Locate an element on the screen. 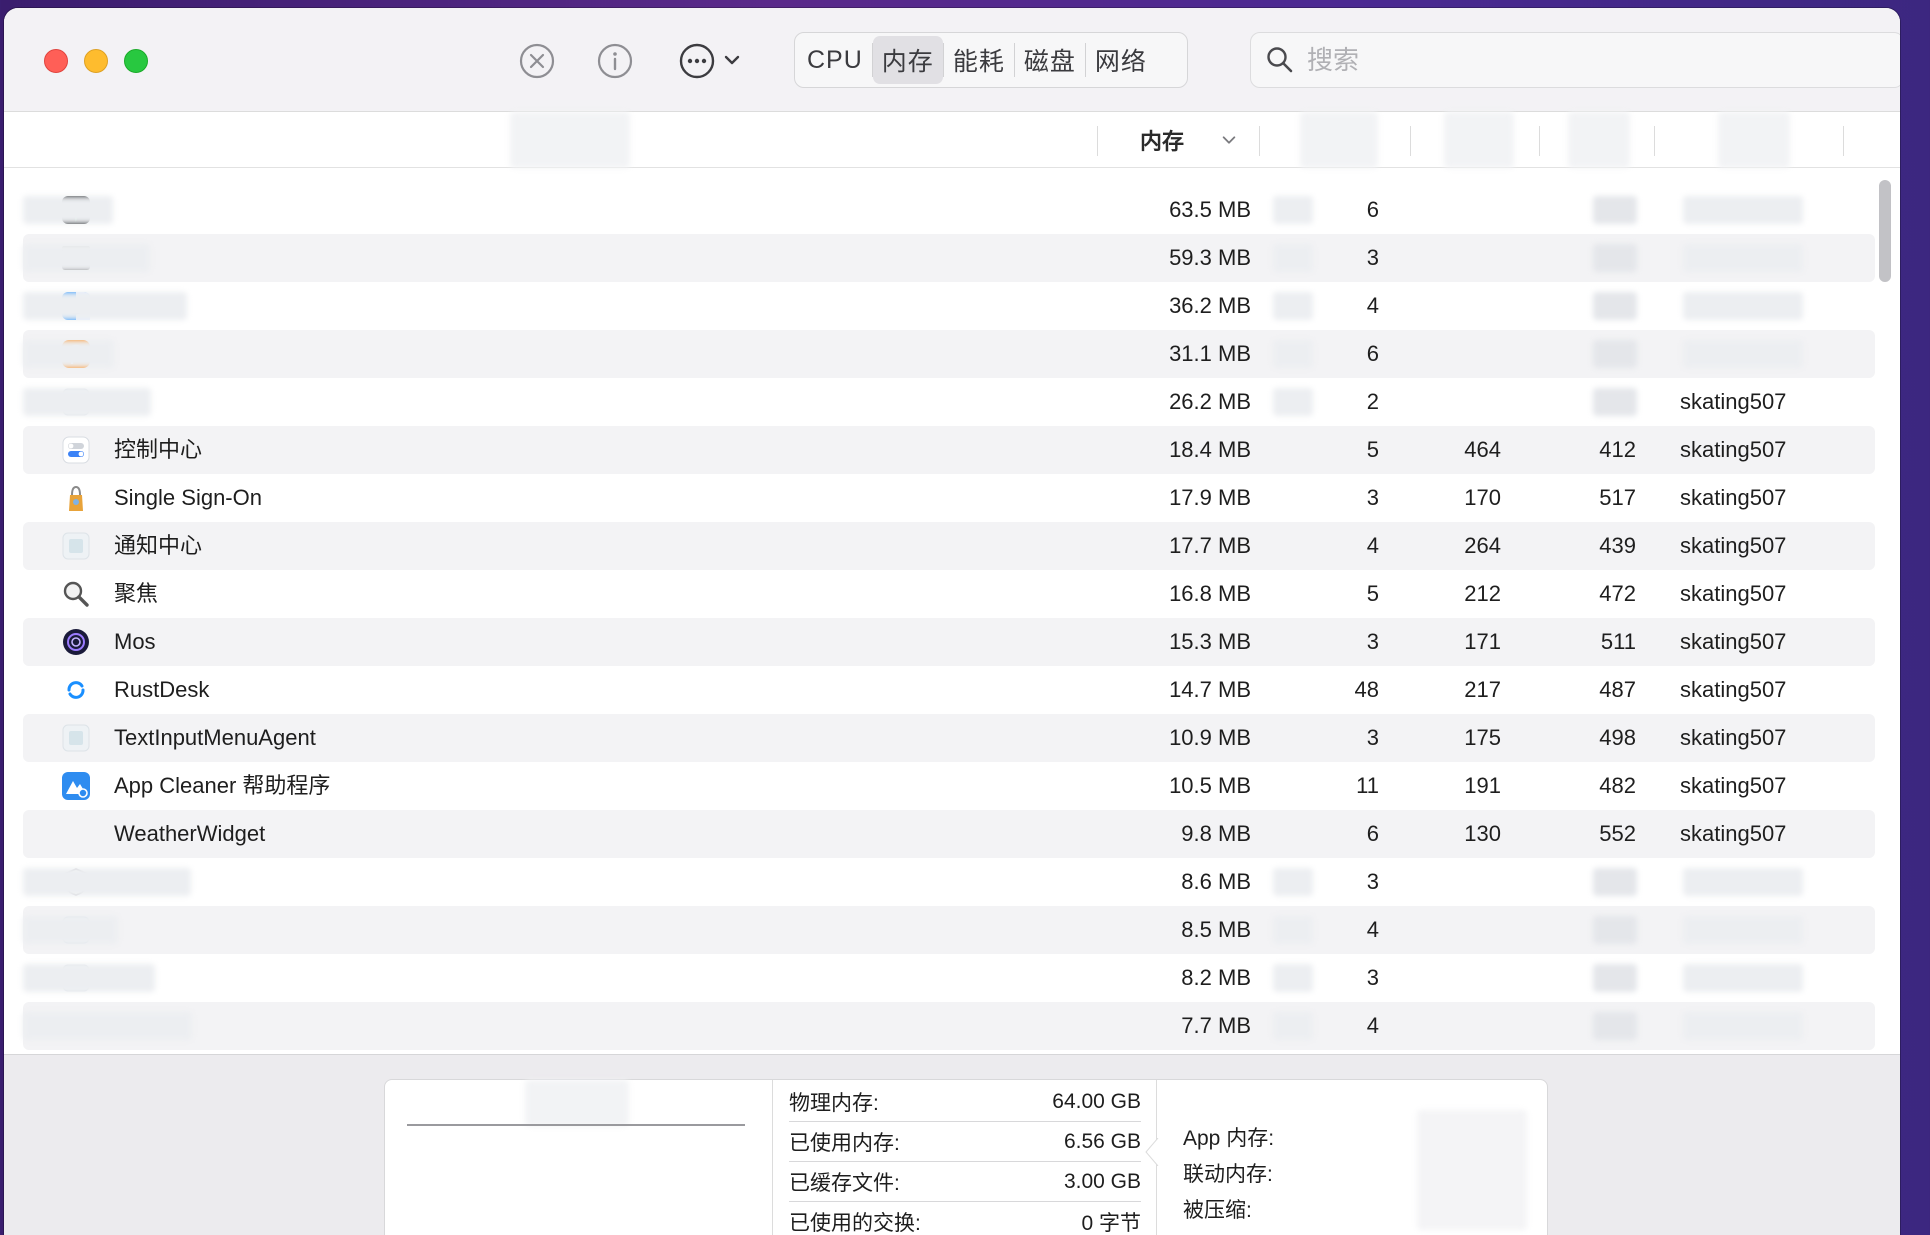 The height and width of the screenshot is (1235, 1930). threads-value: 6 is located at coordinates (1372, 209).